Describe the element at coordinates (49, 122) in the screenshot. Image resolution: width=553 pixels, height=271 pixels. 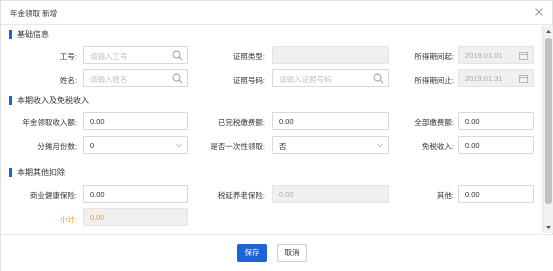
I see `annuity-income-label: 年金领取收入额:` at that location.